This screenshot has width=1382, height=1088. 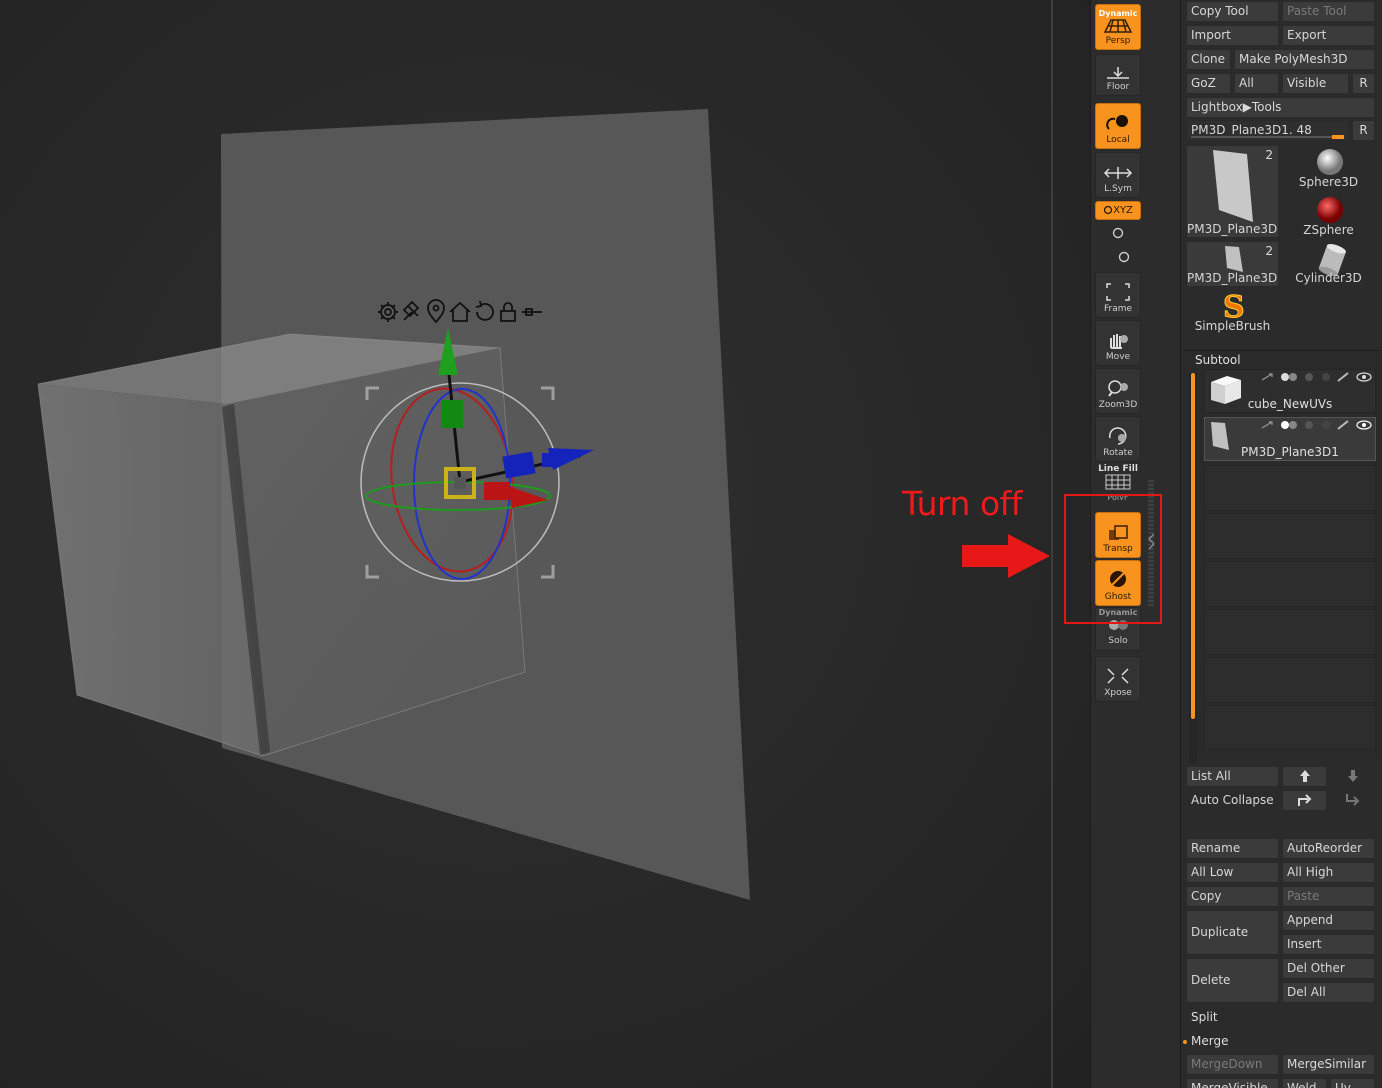 I want to click on tool-thumb-plane-second: 2 PM3D_Plane3D1, so click(x=1232, y=264).